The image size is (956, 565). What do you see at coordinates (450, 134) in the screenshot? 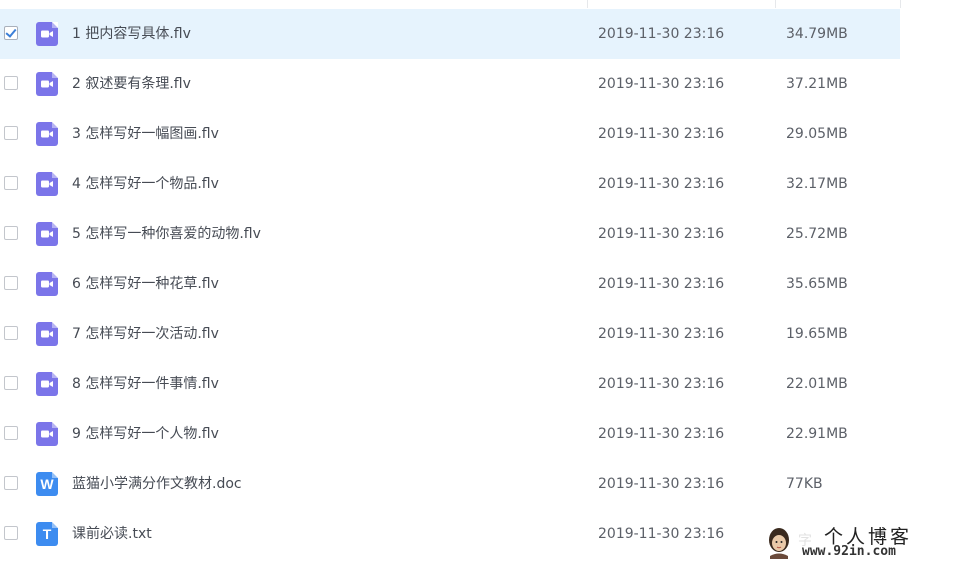
I see `file-row: 3 怎样写好一幅图画.flv 2019-11-30 23:16 29.05MB` at bounding box center [450, 134].